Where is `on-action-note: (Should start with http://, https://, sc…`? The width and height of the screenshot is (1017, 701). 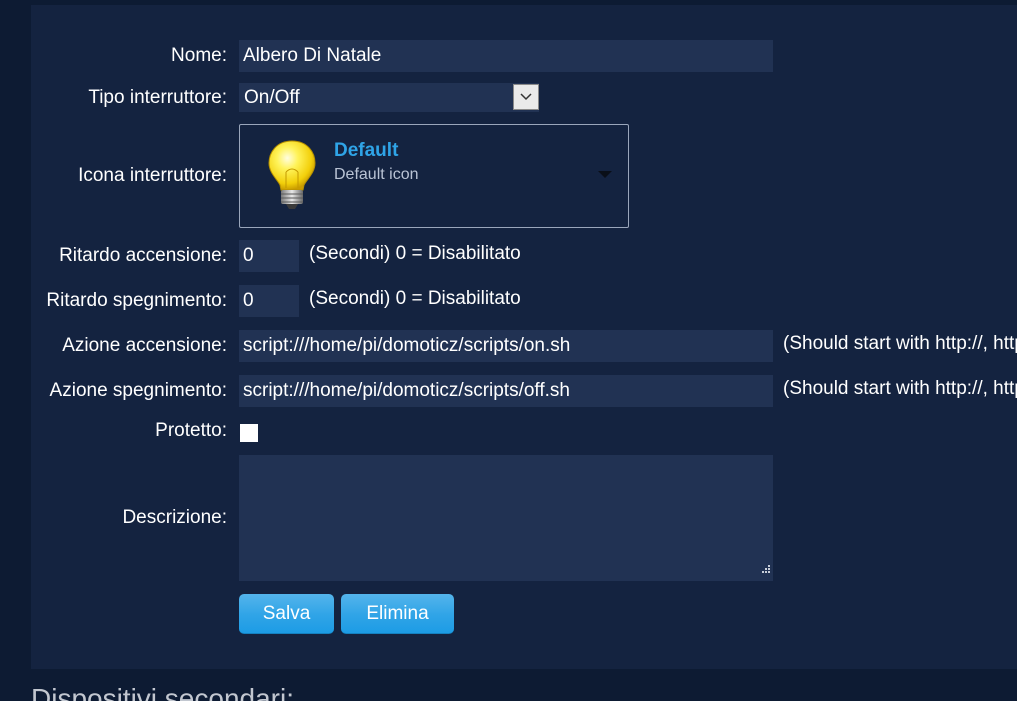
on-action-note: (Should start with http://, https://, sc… is located at coordinates (900, 343).